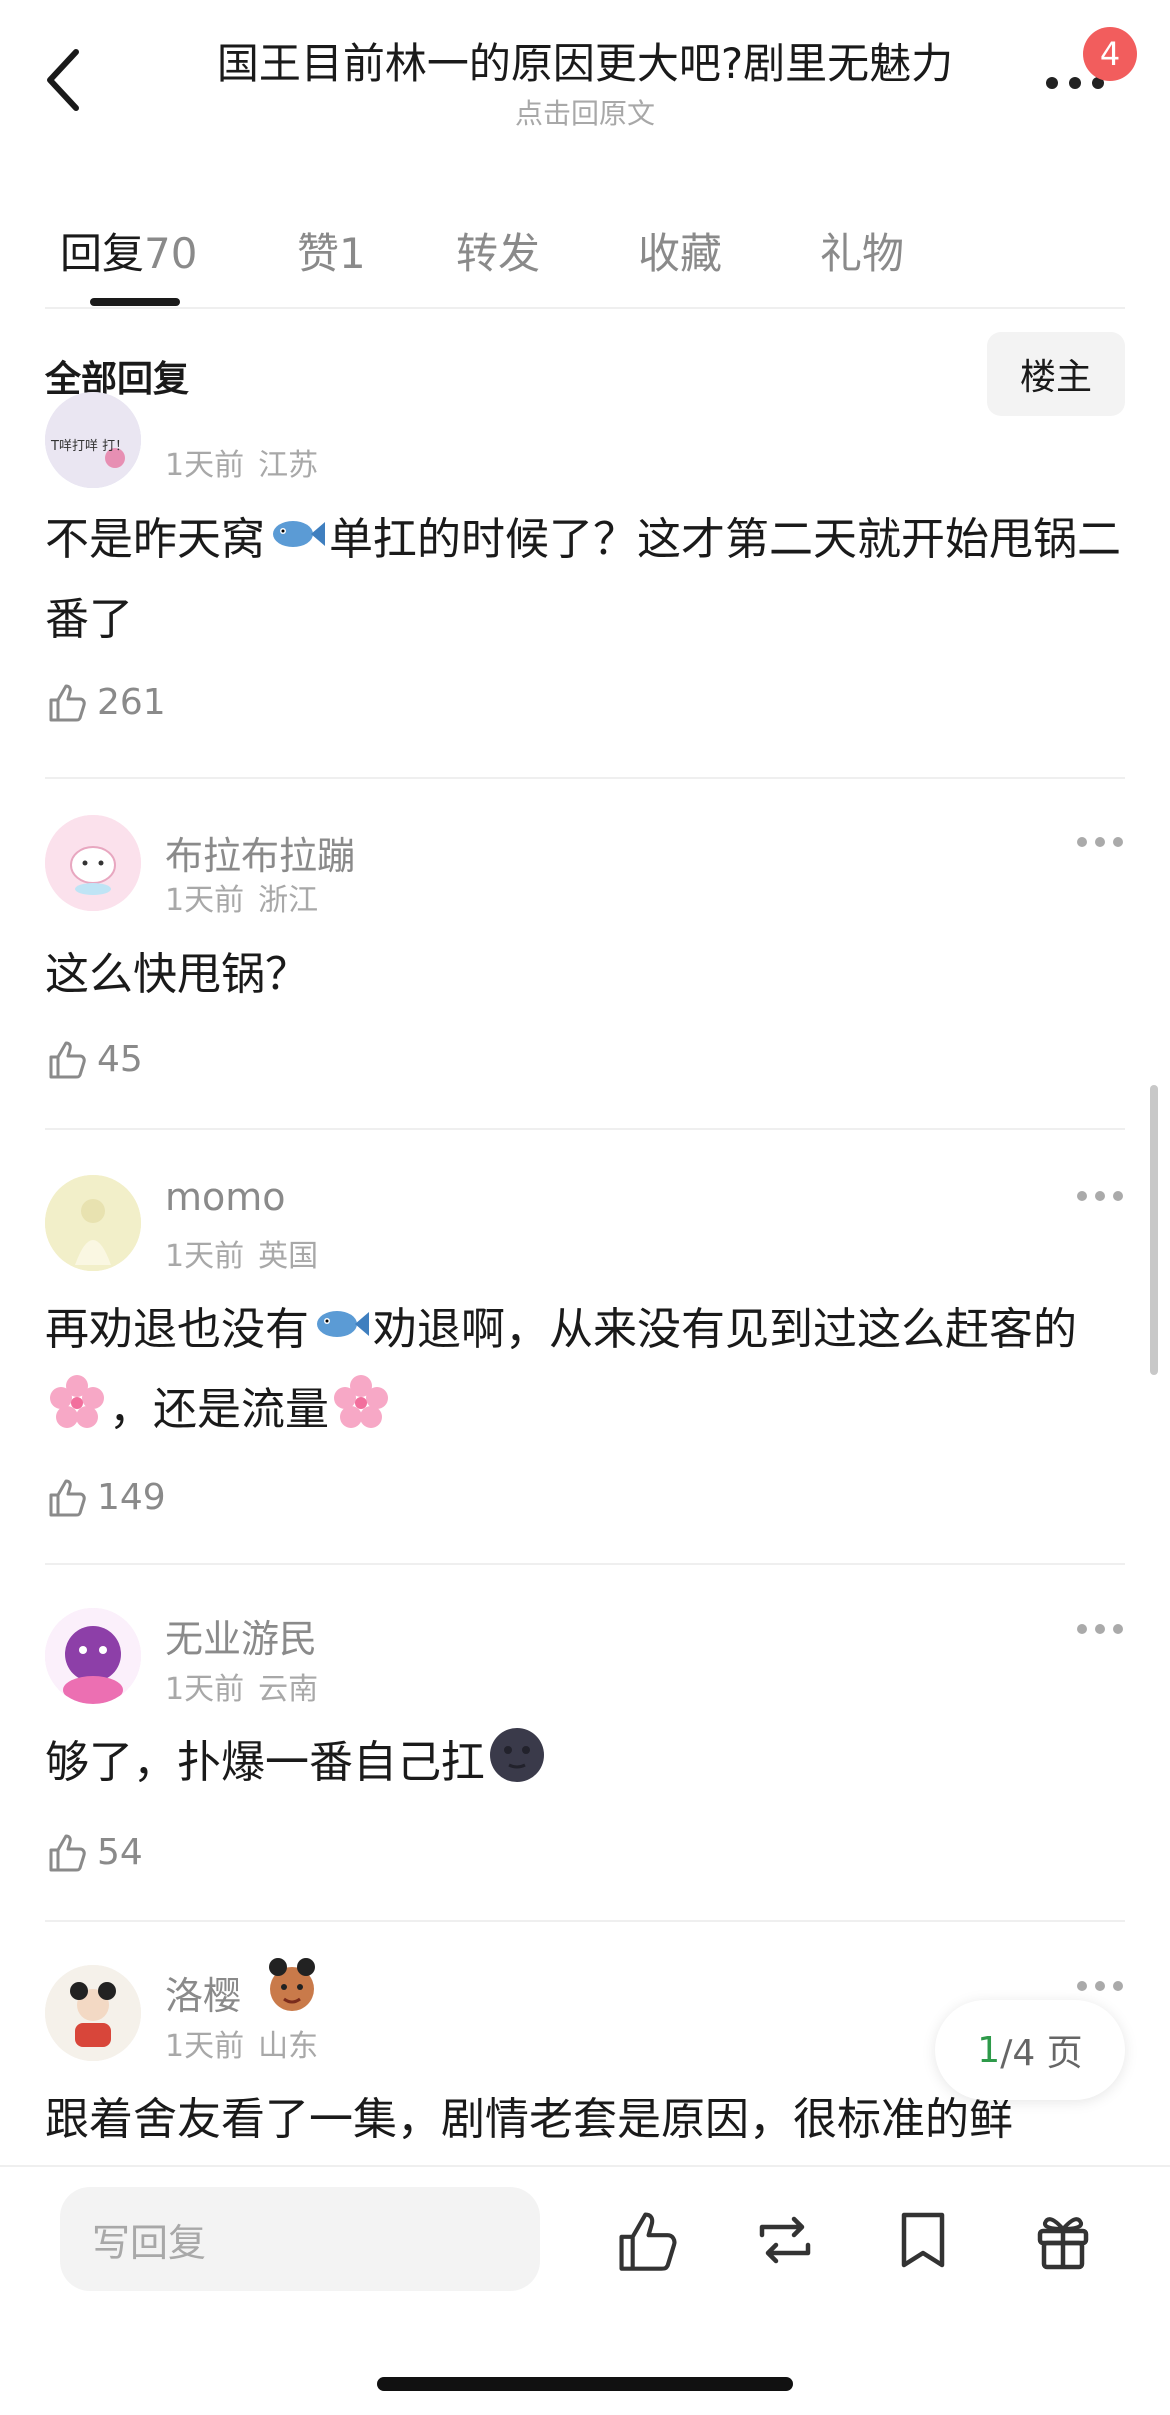  I want to click on post-title: 国王目前林一的原因更大吧?剧里无魅力, so click(585, 60).